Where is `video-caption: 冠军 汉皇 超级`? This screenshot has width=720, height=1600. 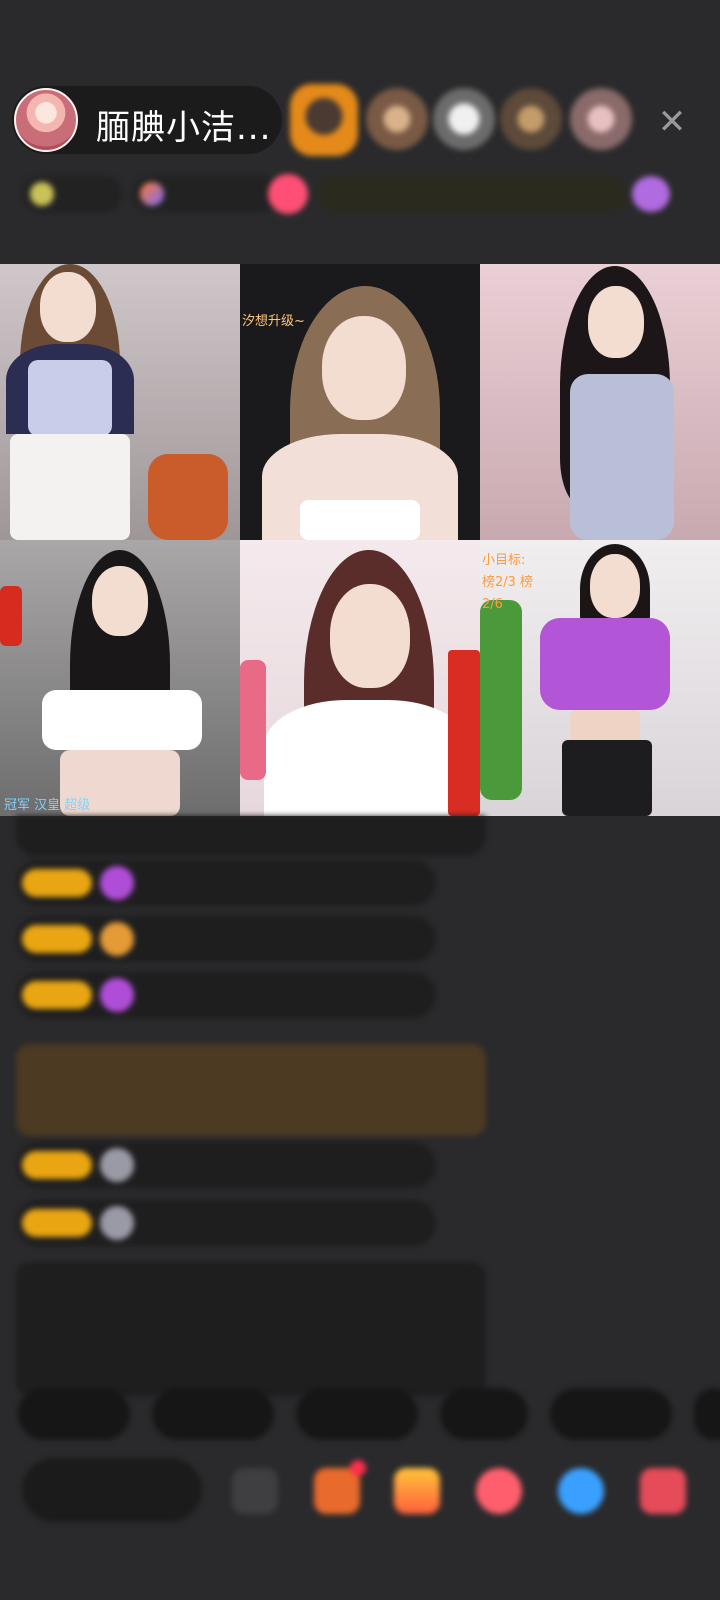 video-caption: 冠军 汉皇 超级 is located at coordinates (47, 805).